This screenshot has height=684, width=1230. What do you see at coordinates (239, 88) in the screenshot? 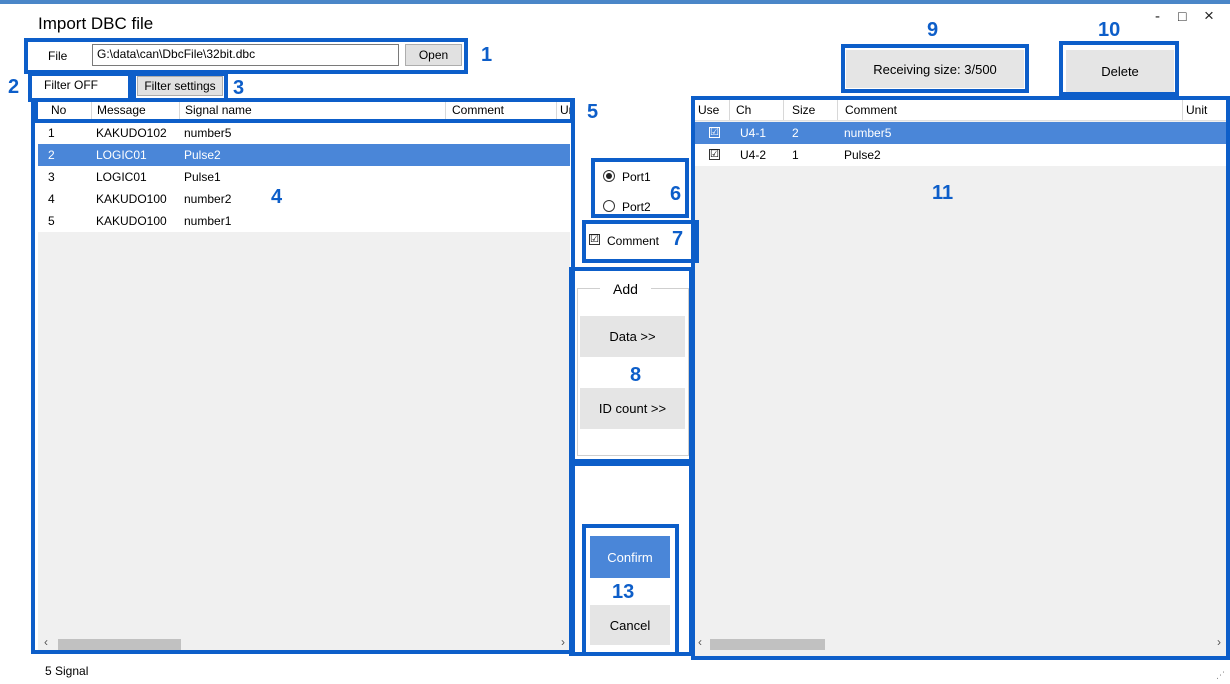
I see `callout-number-3: 3` at bounding box center [239, 88].